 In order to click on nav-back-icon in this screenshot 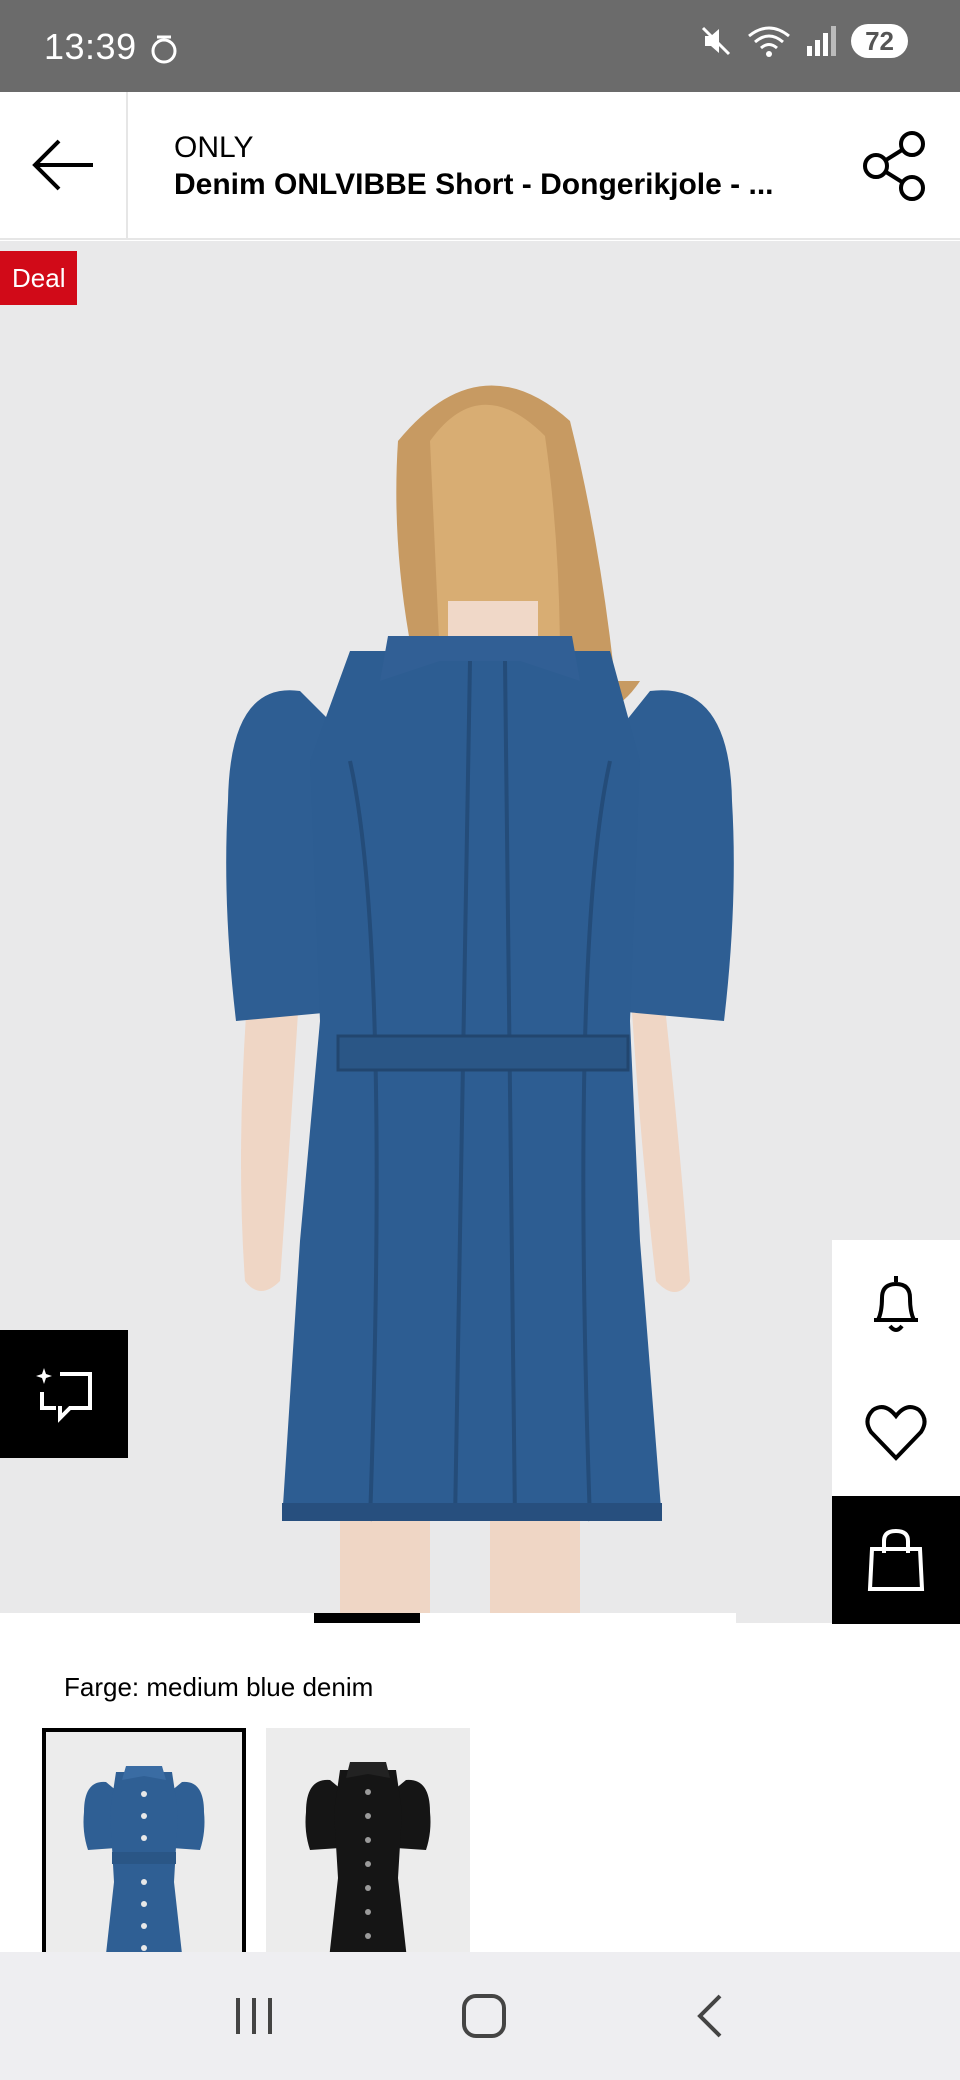, I will do `click(710, 2016)`.